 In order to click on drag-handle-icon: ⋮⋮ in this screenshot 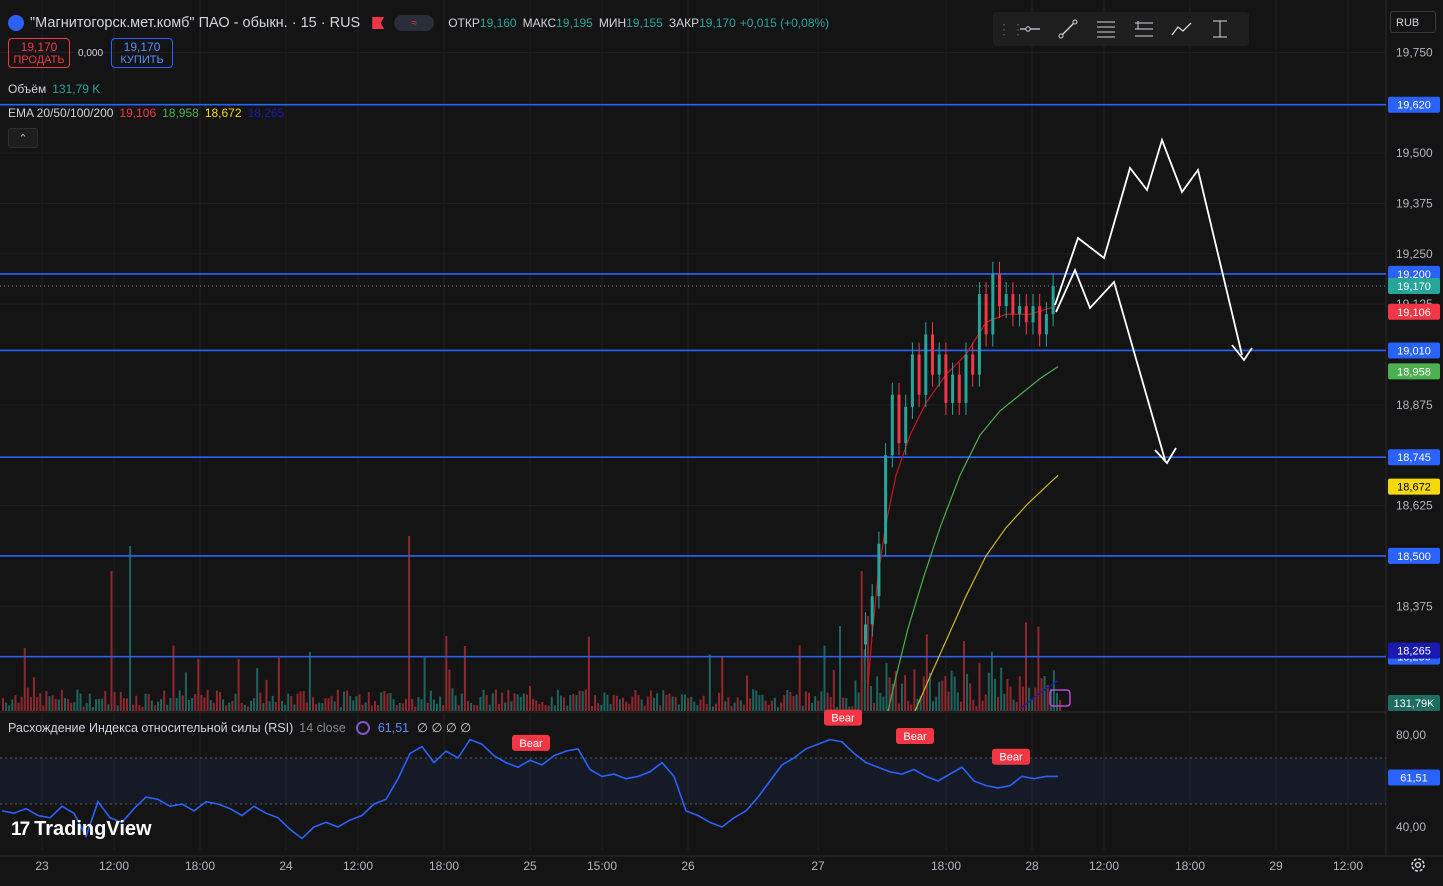, I will do `click(1011, 29)`.